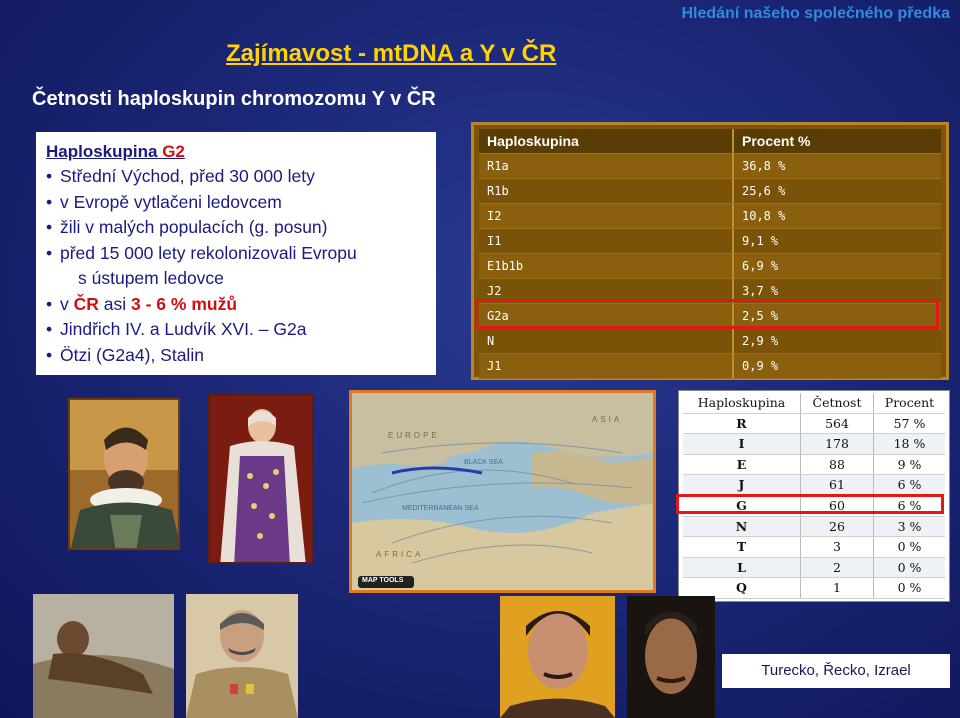 The image size is (960, 718). What do you see at coordinates (236, 356) in the screenshot?
I see `fact-otzi-stalin: Ötzi (G2a4), Stalin` at bounding box center [236, 356].